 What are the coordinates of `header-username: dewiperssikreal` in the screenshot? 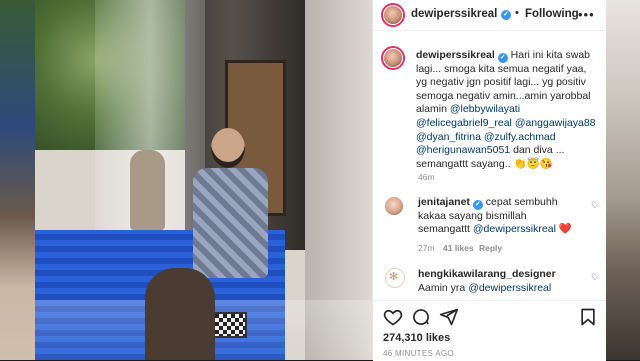 It's located at (454, 14).